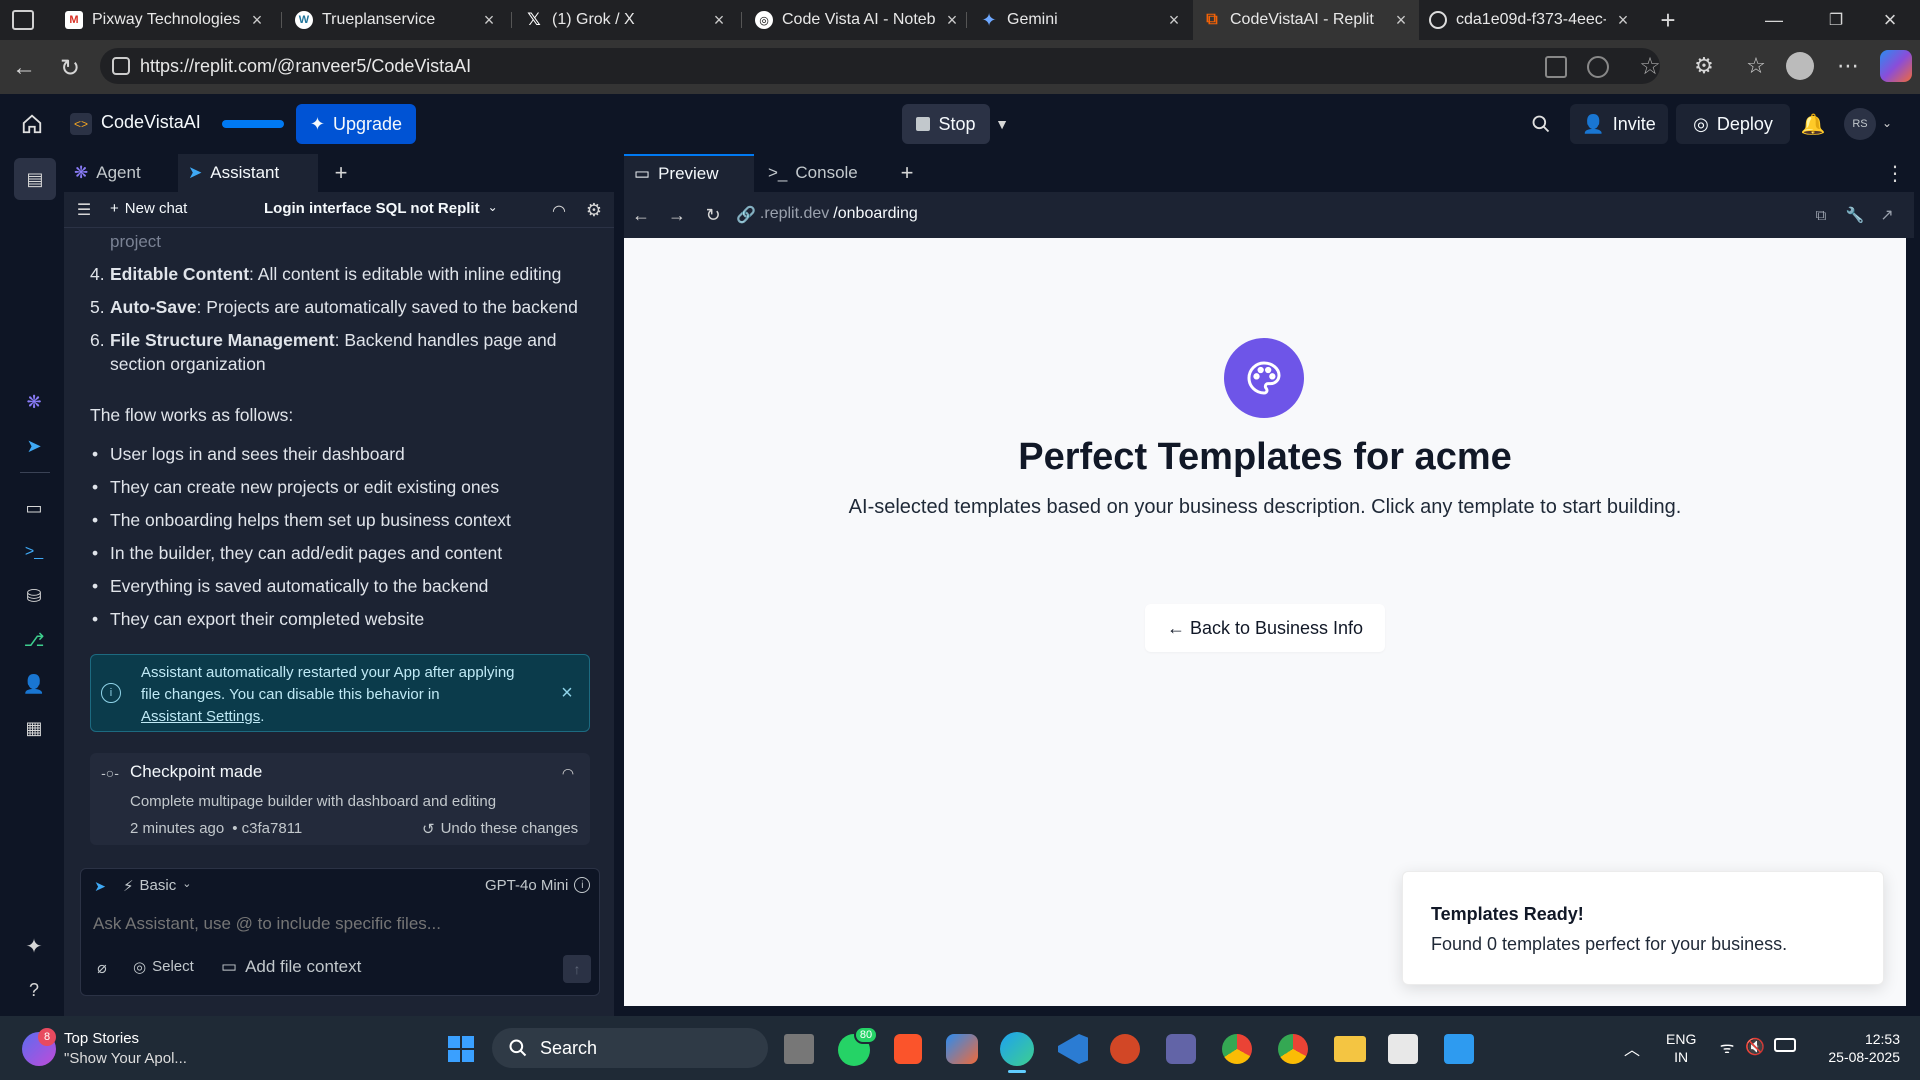 Image resolution: width=1920 pixels, height=1080 pixels. Describe the element at coordinates (1632, 1048) in the screenshot. I see `chevron-up-icon: ︿` at that location.